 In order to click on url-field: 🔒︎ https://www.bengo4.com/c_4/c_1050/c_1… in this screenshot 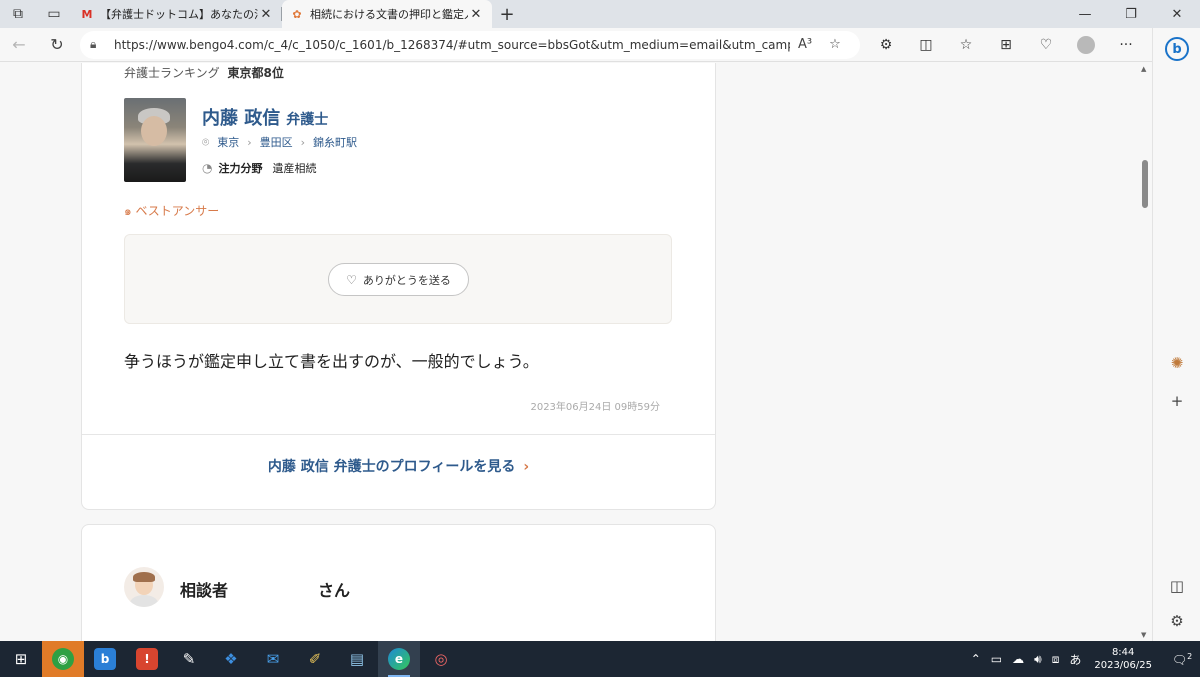, I will do `click(470, 44)`.